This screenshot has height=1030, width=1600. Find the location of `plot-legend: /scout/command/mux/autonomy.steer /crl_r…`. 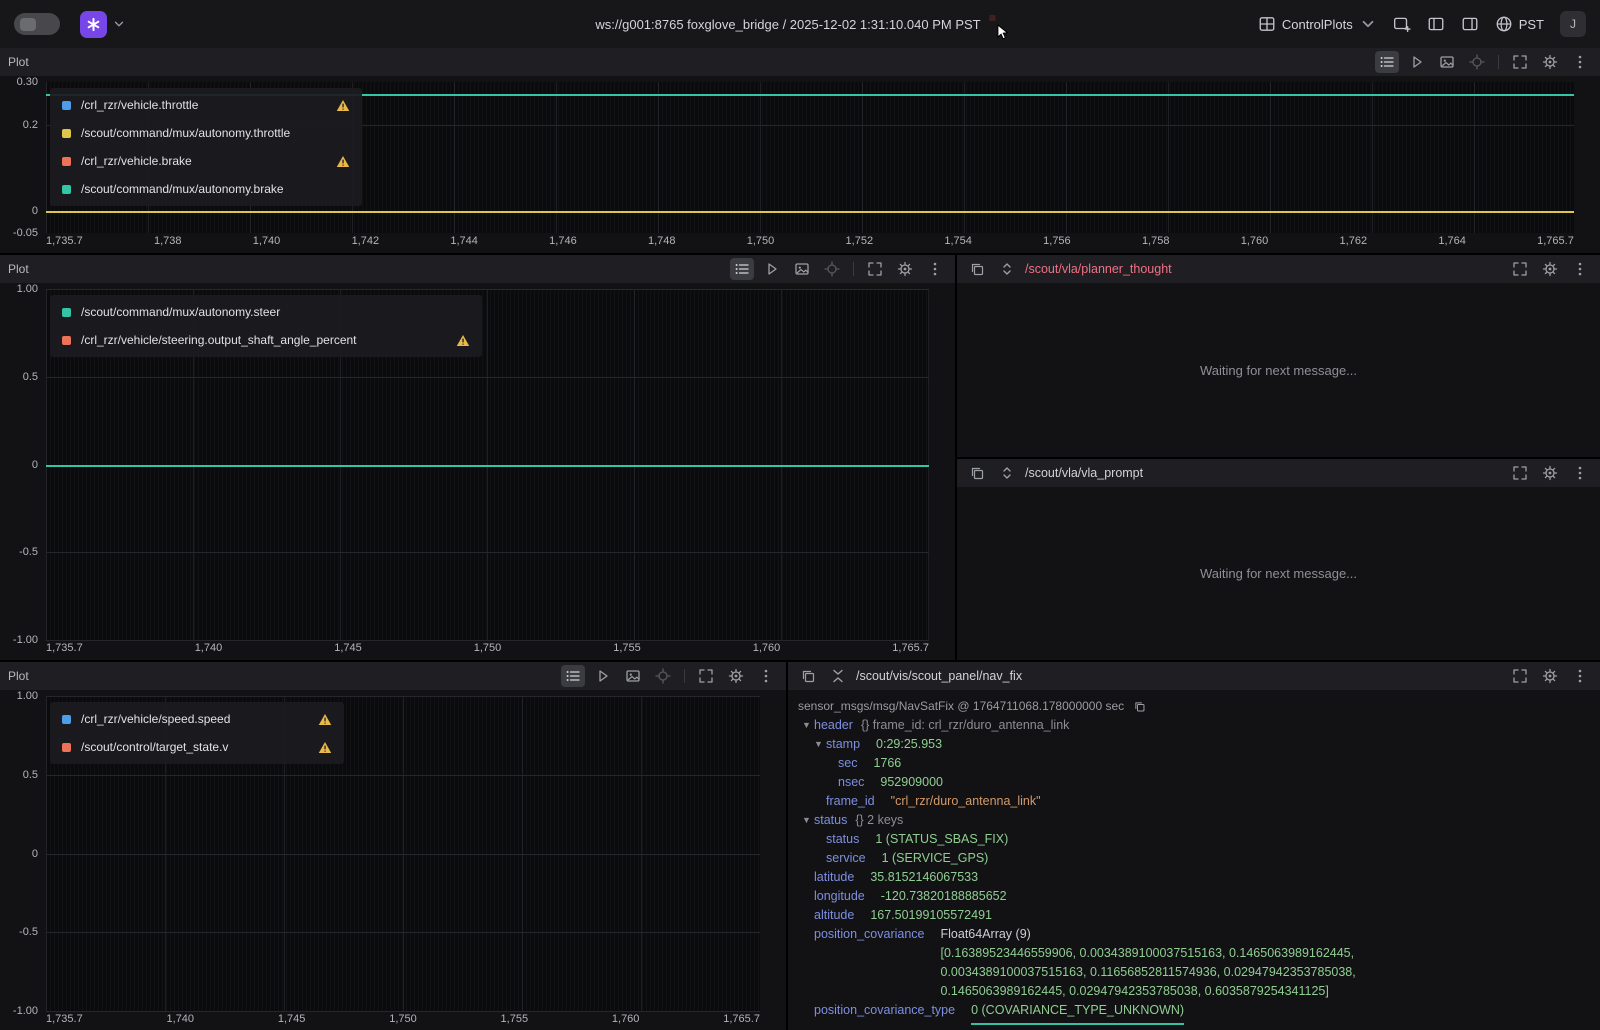

plot-legend: /scout/command/mux/autonomy.steer /crl_r… is located at coordinates (266, 326).